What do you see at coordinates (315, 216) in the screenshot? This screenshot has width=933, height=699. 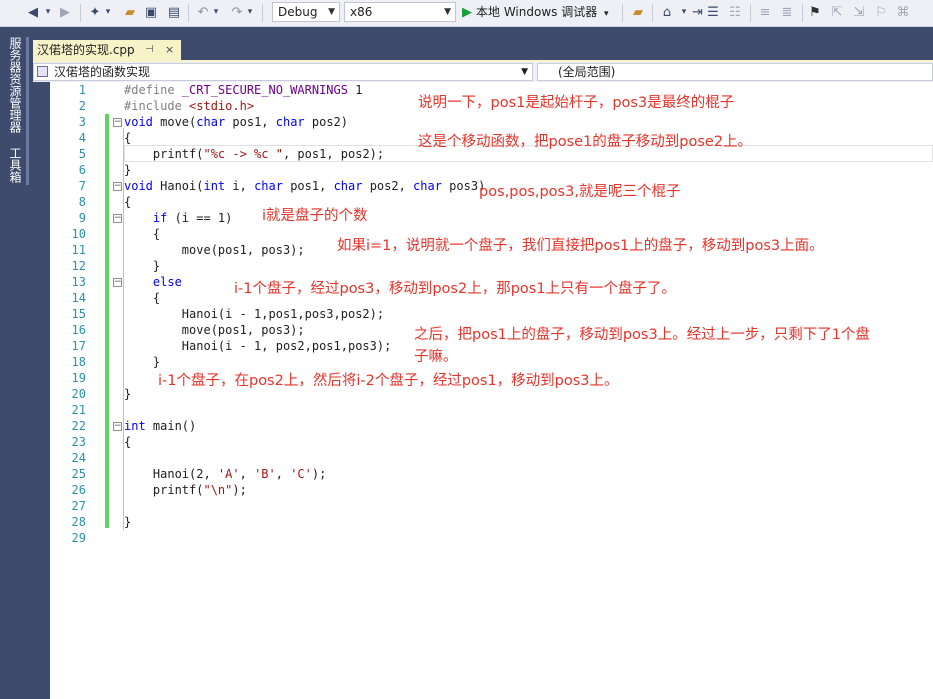 I see `annotation-note: i就是盘子的个数` at bounding box center [315, 216].